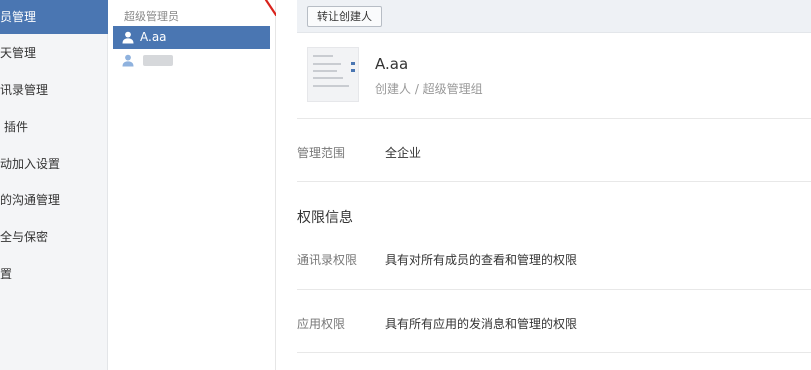  Describe the element at coordinates (54, 53) in the screenshot. I see `nav-item-chat-management: 天管理` at that location.